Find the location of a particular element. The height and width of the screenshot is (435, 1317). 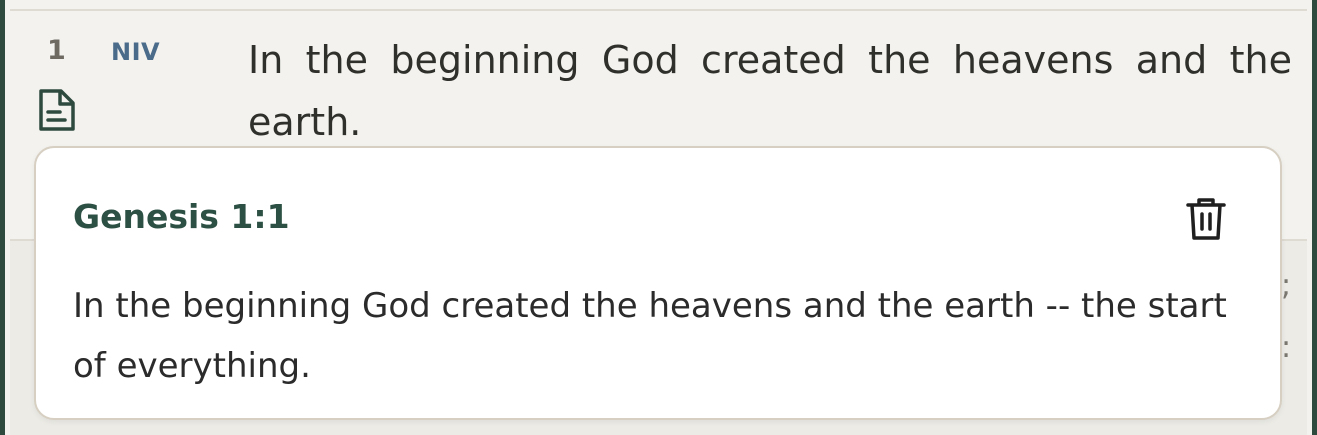

version-badge: NIV is located at coordinates (135, 52).